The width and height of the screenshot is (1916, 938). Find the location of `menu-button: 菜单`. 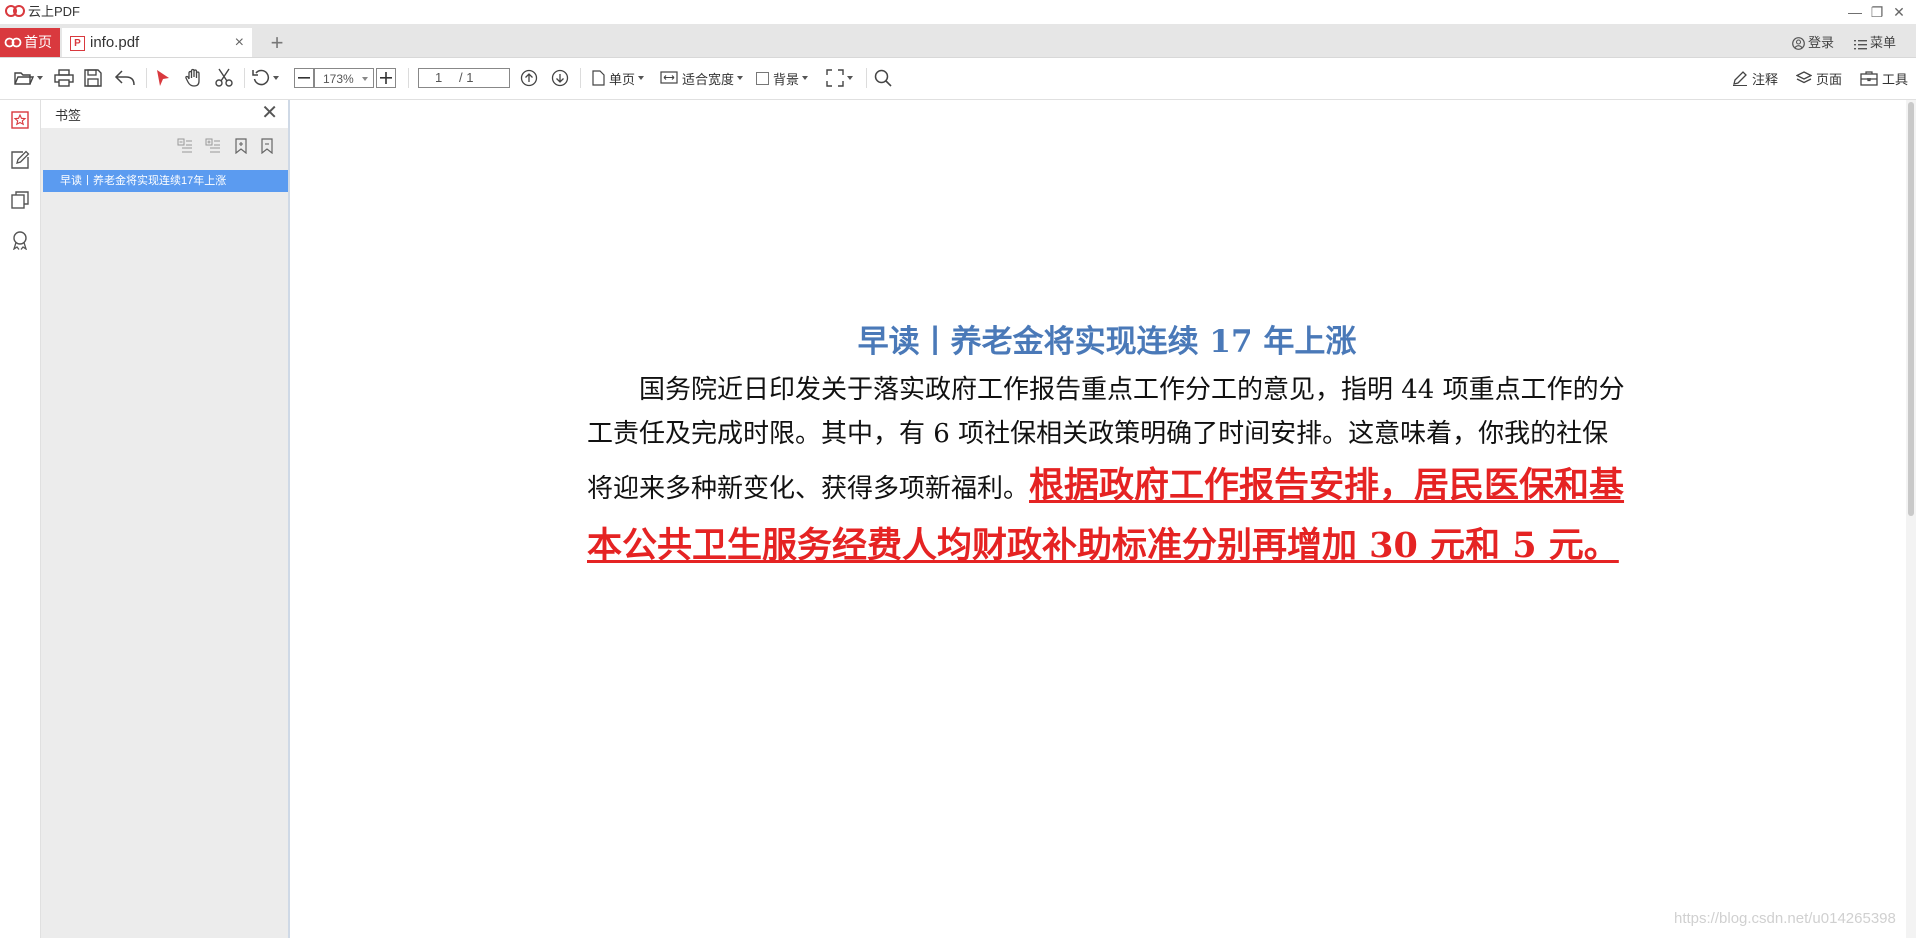

menu-button: 菜单 is located at coordinates (1875, 42).